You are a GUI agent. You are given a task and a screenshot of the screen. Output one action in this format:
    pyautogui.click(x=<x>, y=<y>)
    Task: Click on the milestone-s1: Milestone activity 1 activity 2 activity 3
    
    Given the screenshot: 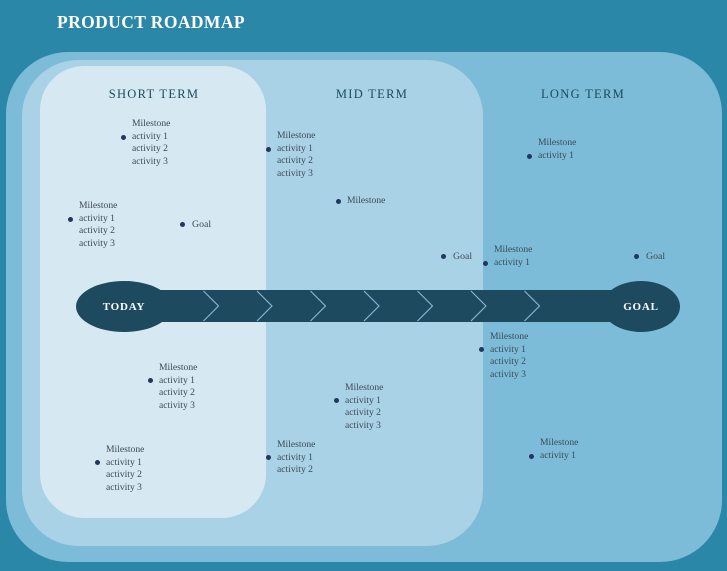 What is the action you would take?
    pyautogui.click(x=145, y=143)
    